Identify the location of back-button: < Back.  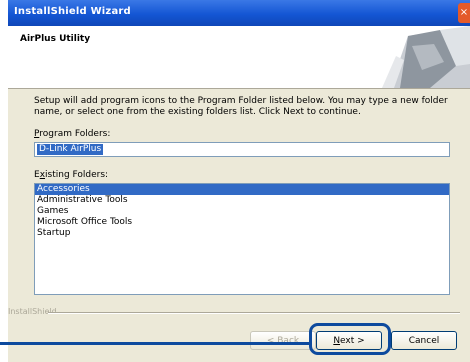
(283, 340).